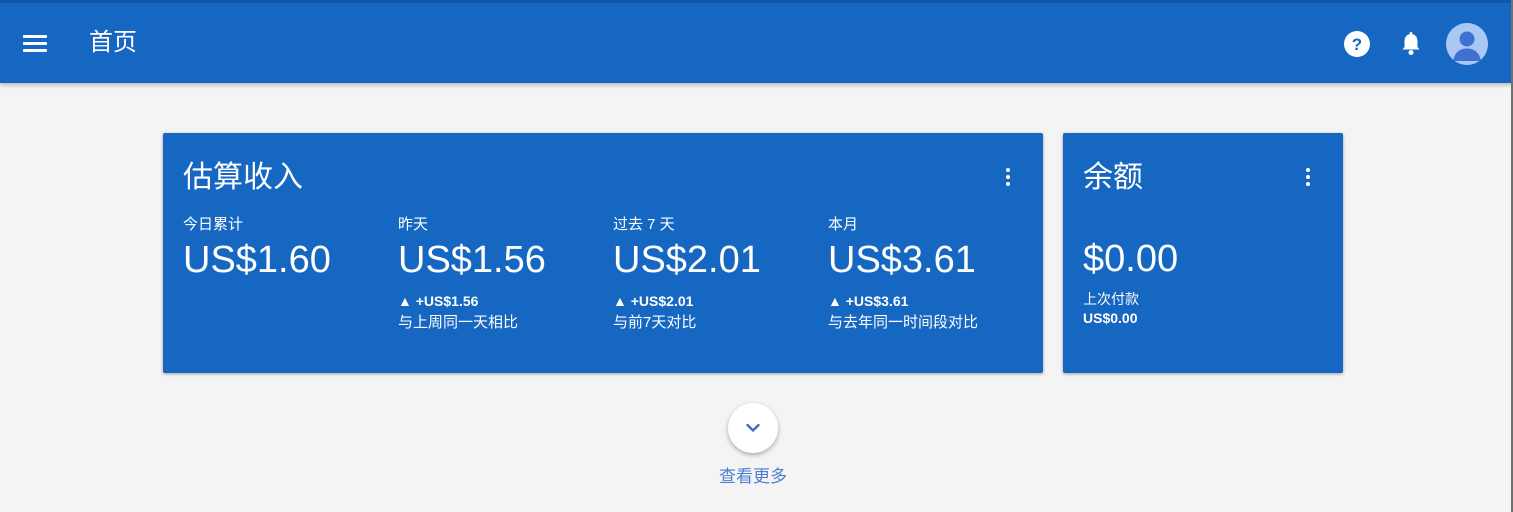 The image size is (1513, 512). I want to click on help-icon: ?, so click(1357, 44).